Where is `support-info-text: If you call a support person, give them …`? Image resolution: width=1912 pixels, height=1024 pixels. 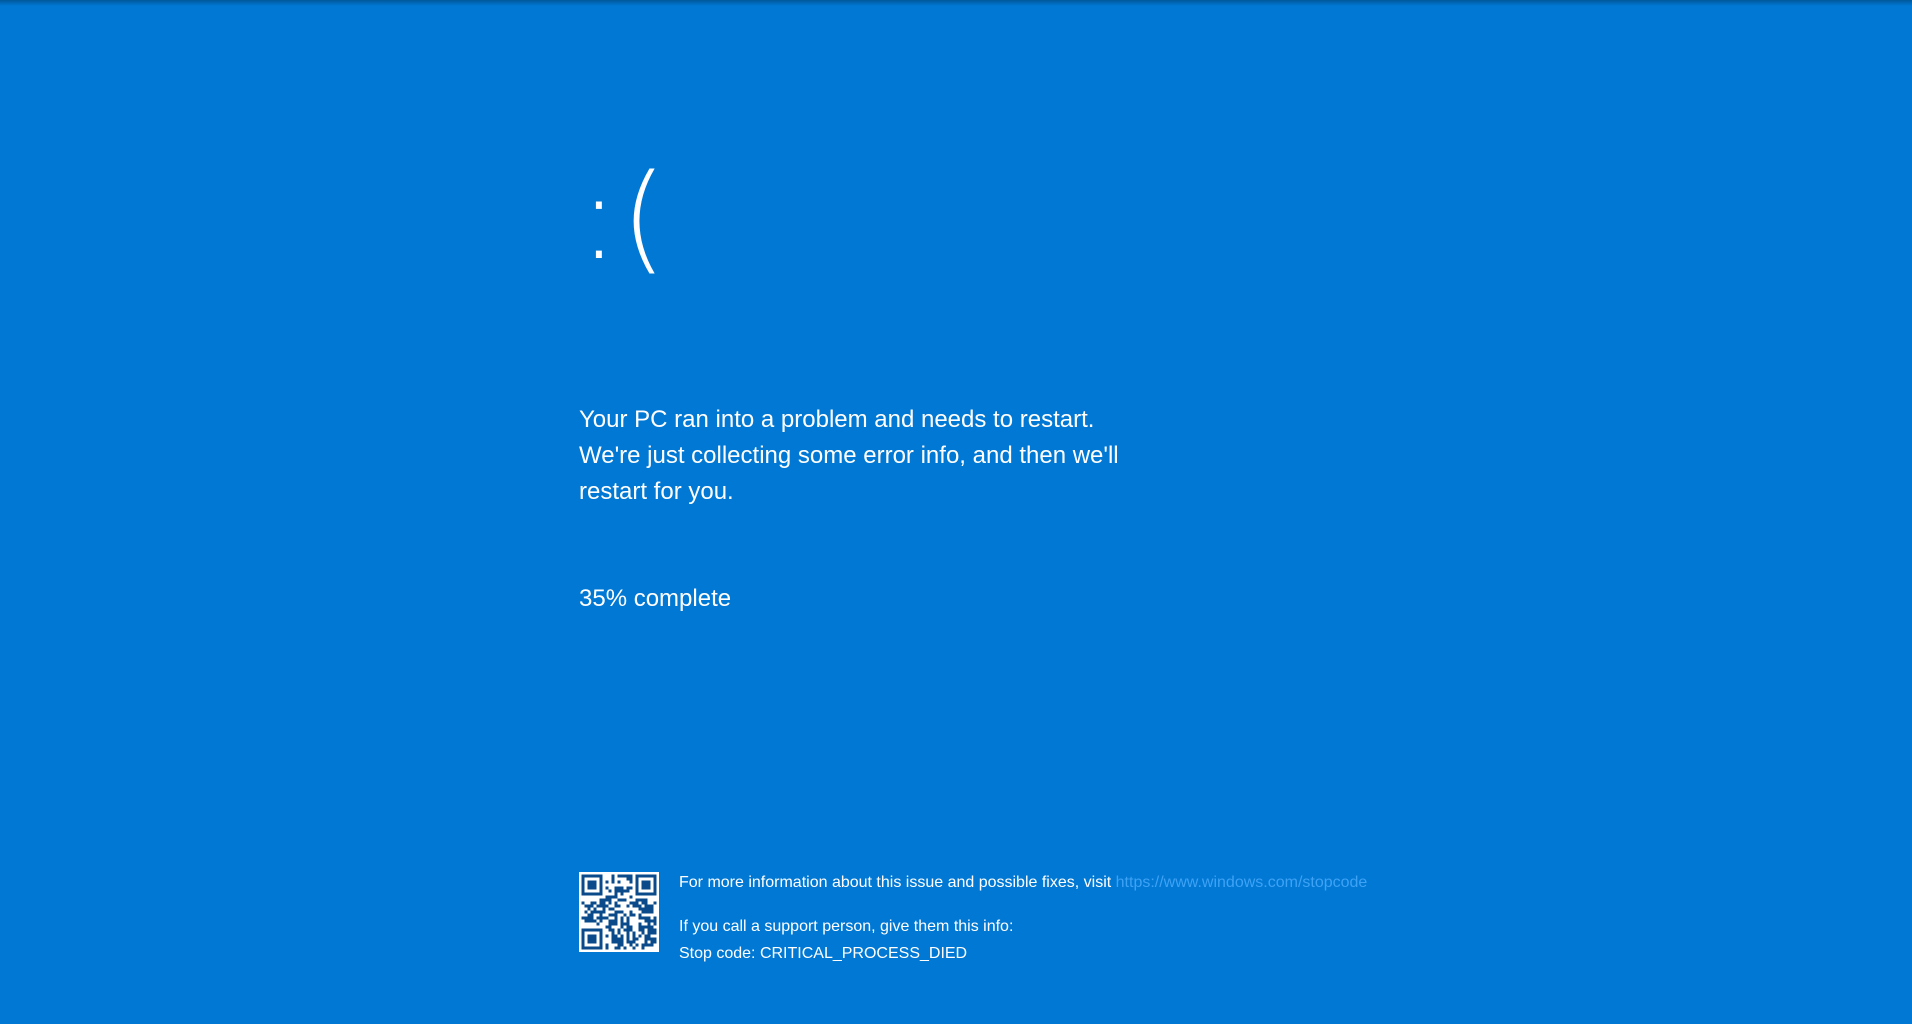 support-info-text: If you call a support person, give them … is located at coordinates (846, 926).